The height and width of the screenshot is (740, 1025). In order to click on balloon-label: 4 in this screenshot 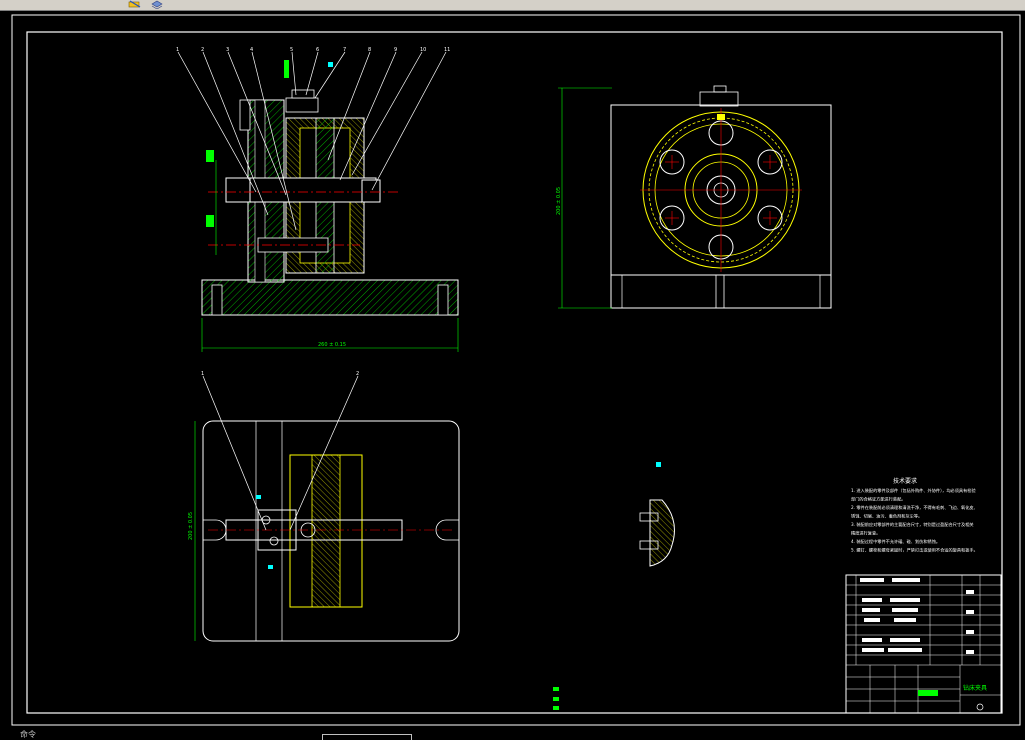, I will do `click(251, 50)`.